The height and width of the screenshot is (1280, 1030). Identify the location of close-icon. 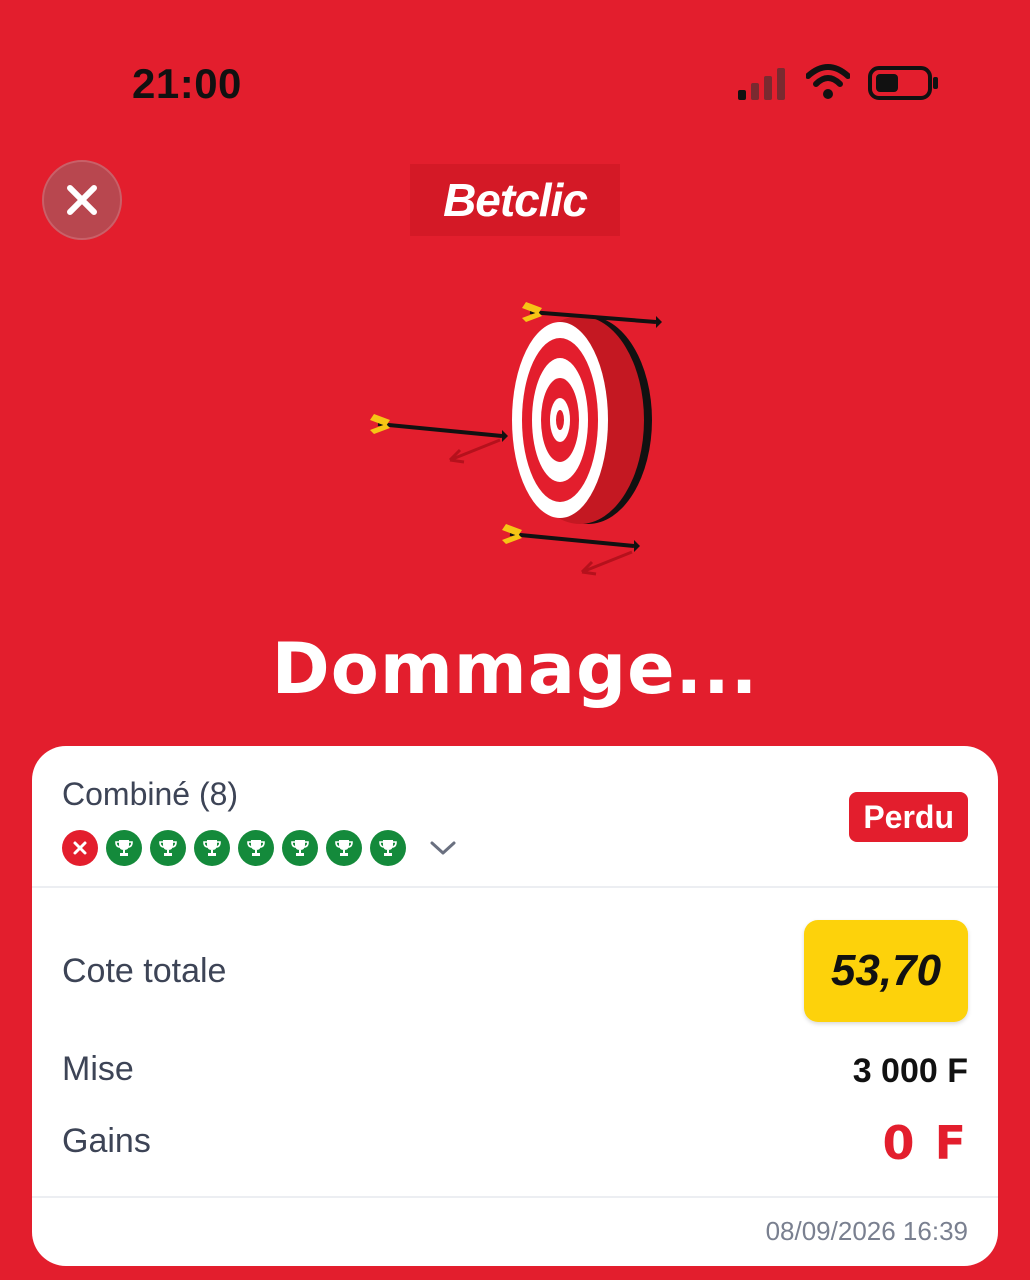
(82, 200).